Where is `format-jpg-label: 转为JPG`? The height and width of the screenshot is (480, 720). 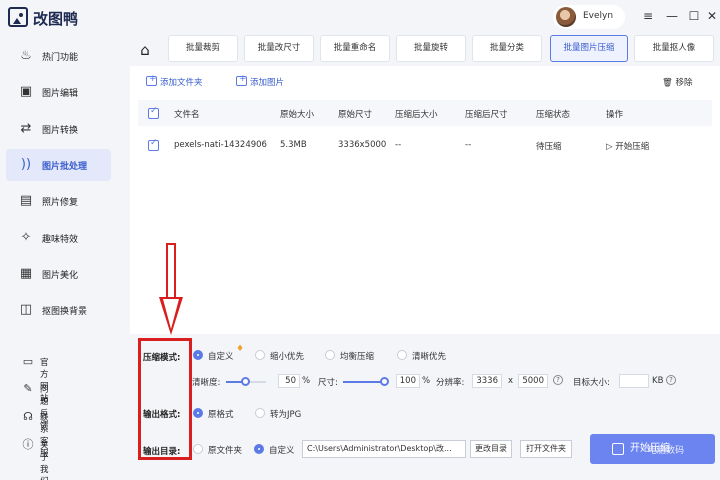
format-jpg-label: 转为JPG is located at coordinates (286, 415).